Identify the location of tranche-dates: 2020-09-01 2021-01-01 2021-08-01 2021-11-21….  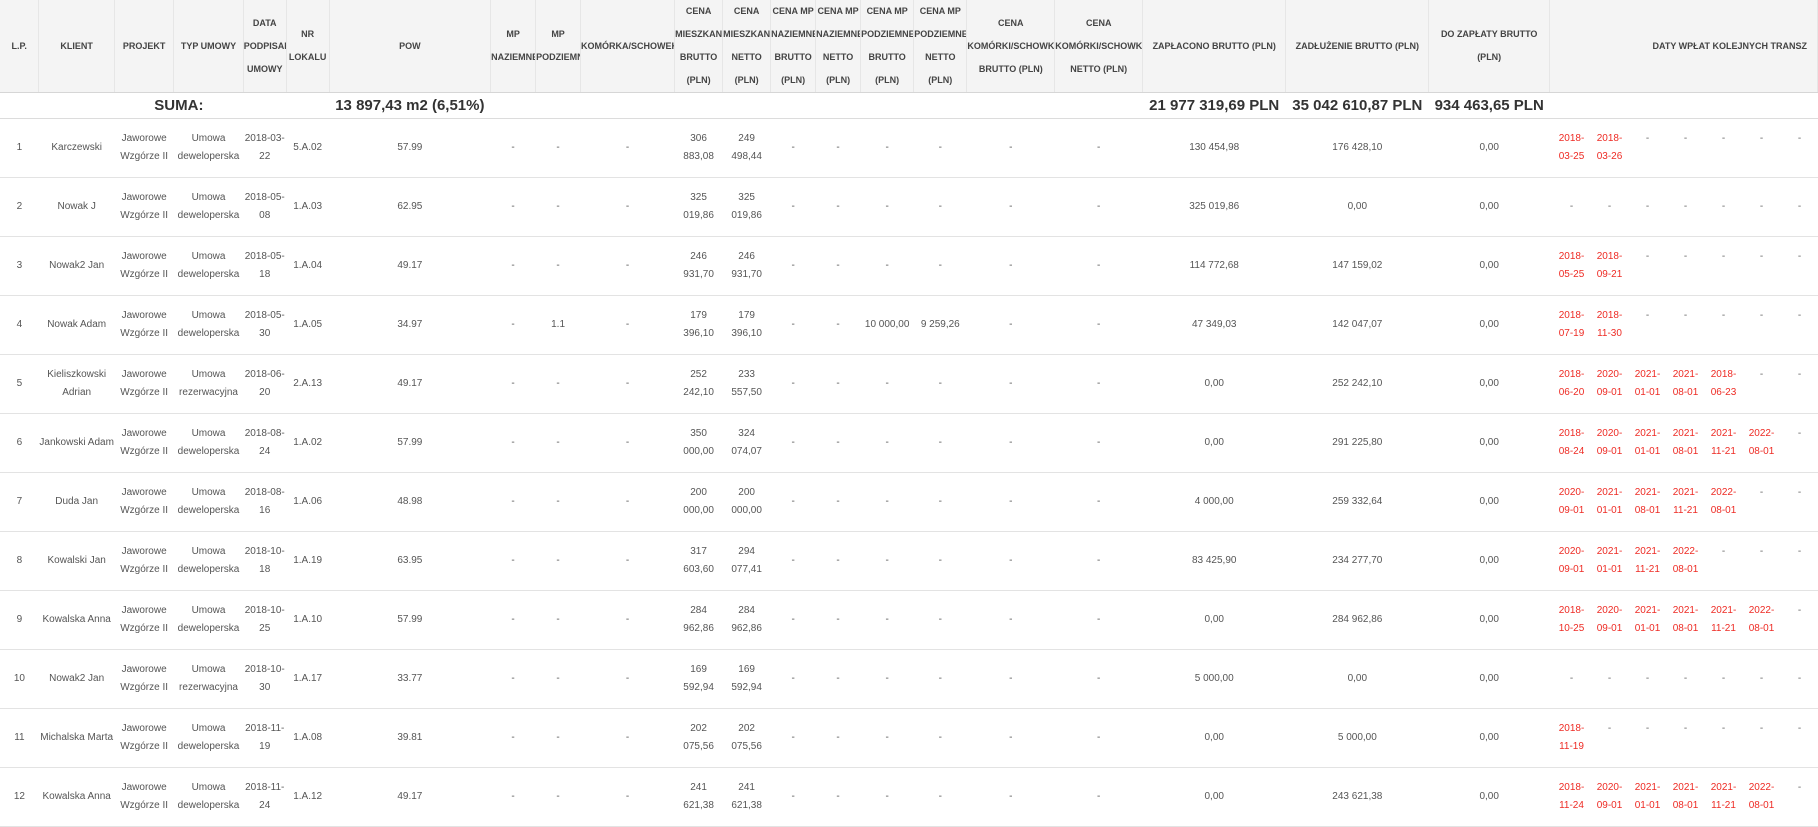
(1684, 502).